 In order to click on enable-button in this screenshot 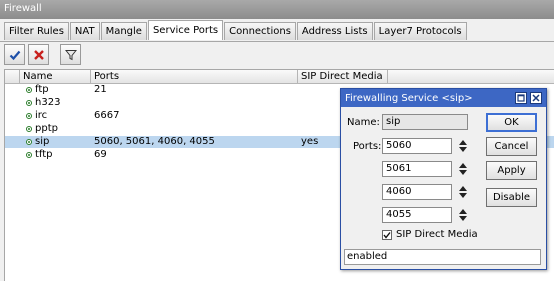, I will do `click(14, 54)`.